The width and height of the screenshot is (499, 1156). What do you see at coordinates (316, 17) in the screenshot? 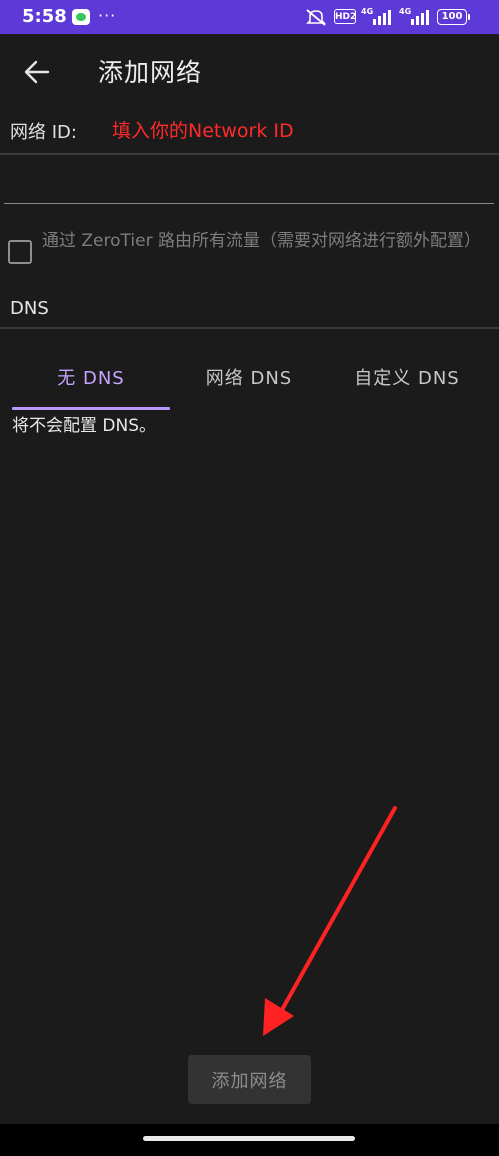
I see `mute-icon` at bounding box center [316, 17].